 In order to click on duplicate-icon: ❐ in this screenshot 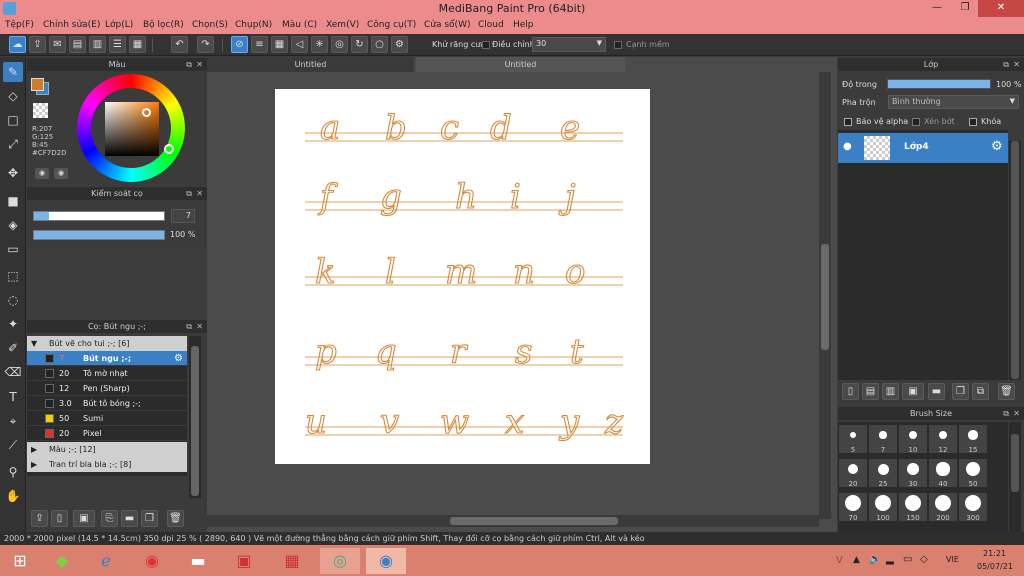, I will do `click(149, 518)`.